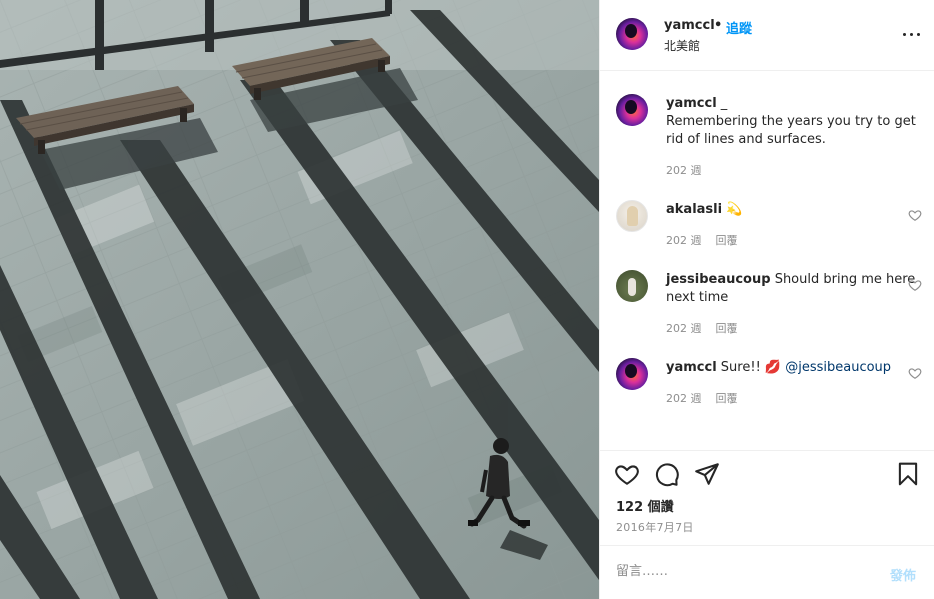 The height and width of the screenshot is (599, 934). What do you see at coordinates (903, 574) in the screenshot?
I see `post-button: 發佈` at bounding box center [903, 574].